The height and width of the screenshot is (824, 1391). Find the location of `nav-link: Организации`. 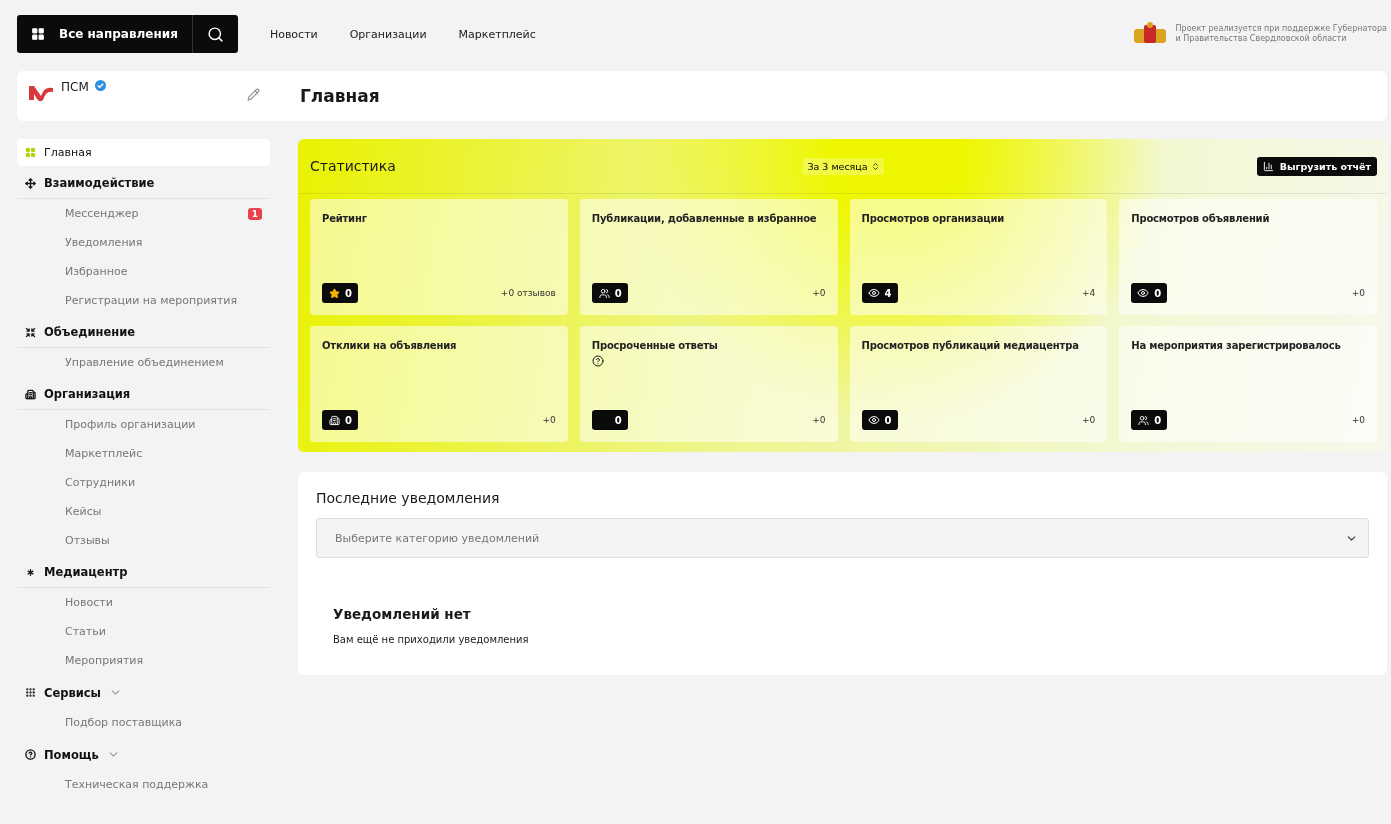

nav-link: Организации is located at coordinates (388, 34).